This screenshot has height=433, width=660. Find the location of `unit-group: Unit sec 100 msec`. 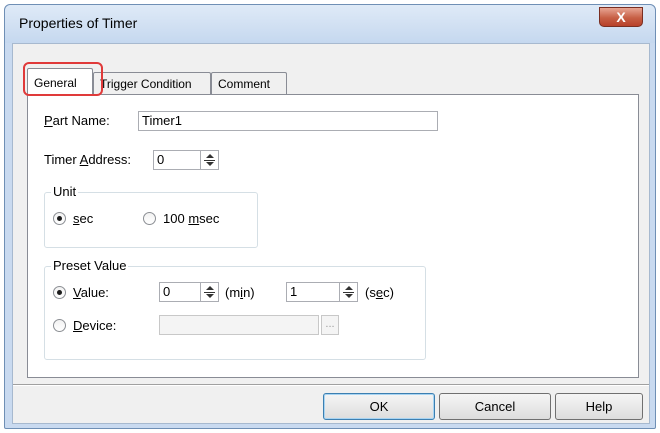

unit-group: Unit sec 100 msec is located at coordinates (151, 216).